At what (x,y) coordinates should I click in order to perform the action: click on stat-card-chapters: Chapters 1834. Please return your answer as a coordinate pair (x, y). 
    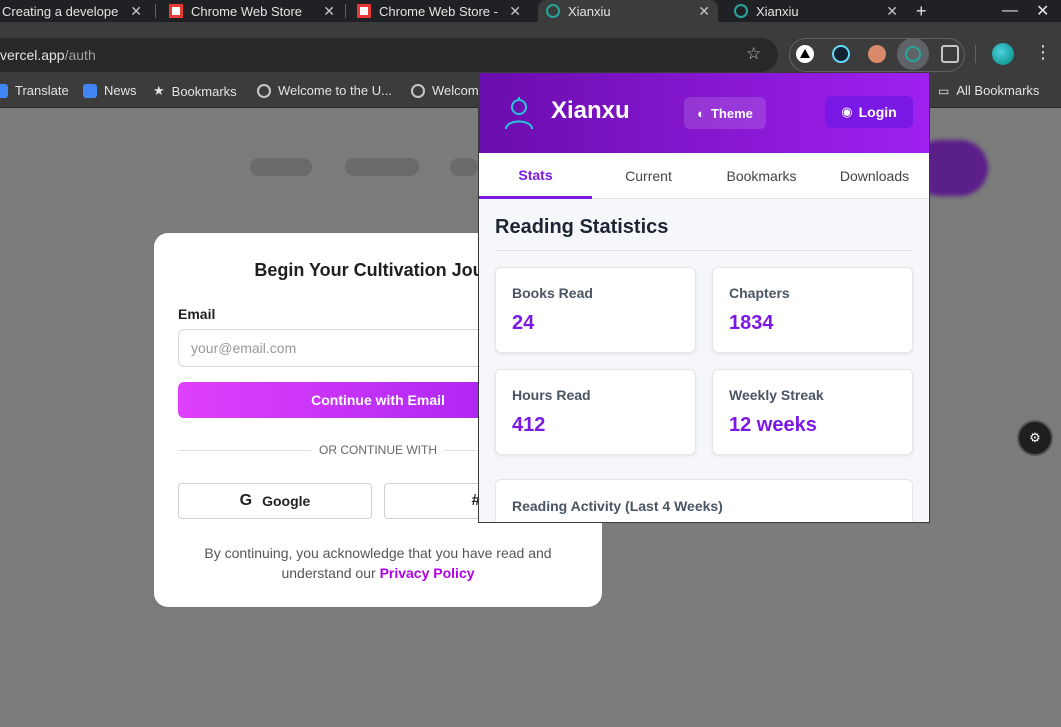
    Looking at the image, I should click on (812, 310).